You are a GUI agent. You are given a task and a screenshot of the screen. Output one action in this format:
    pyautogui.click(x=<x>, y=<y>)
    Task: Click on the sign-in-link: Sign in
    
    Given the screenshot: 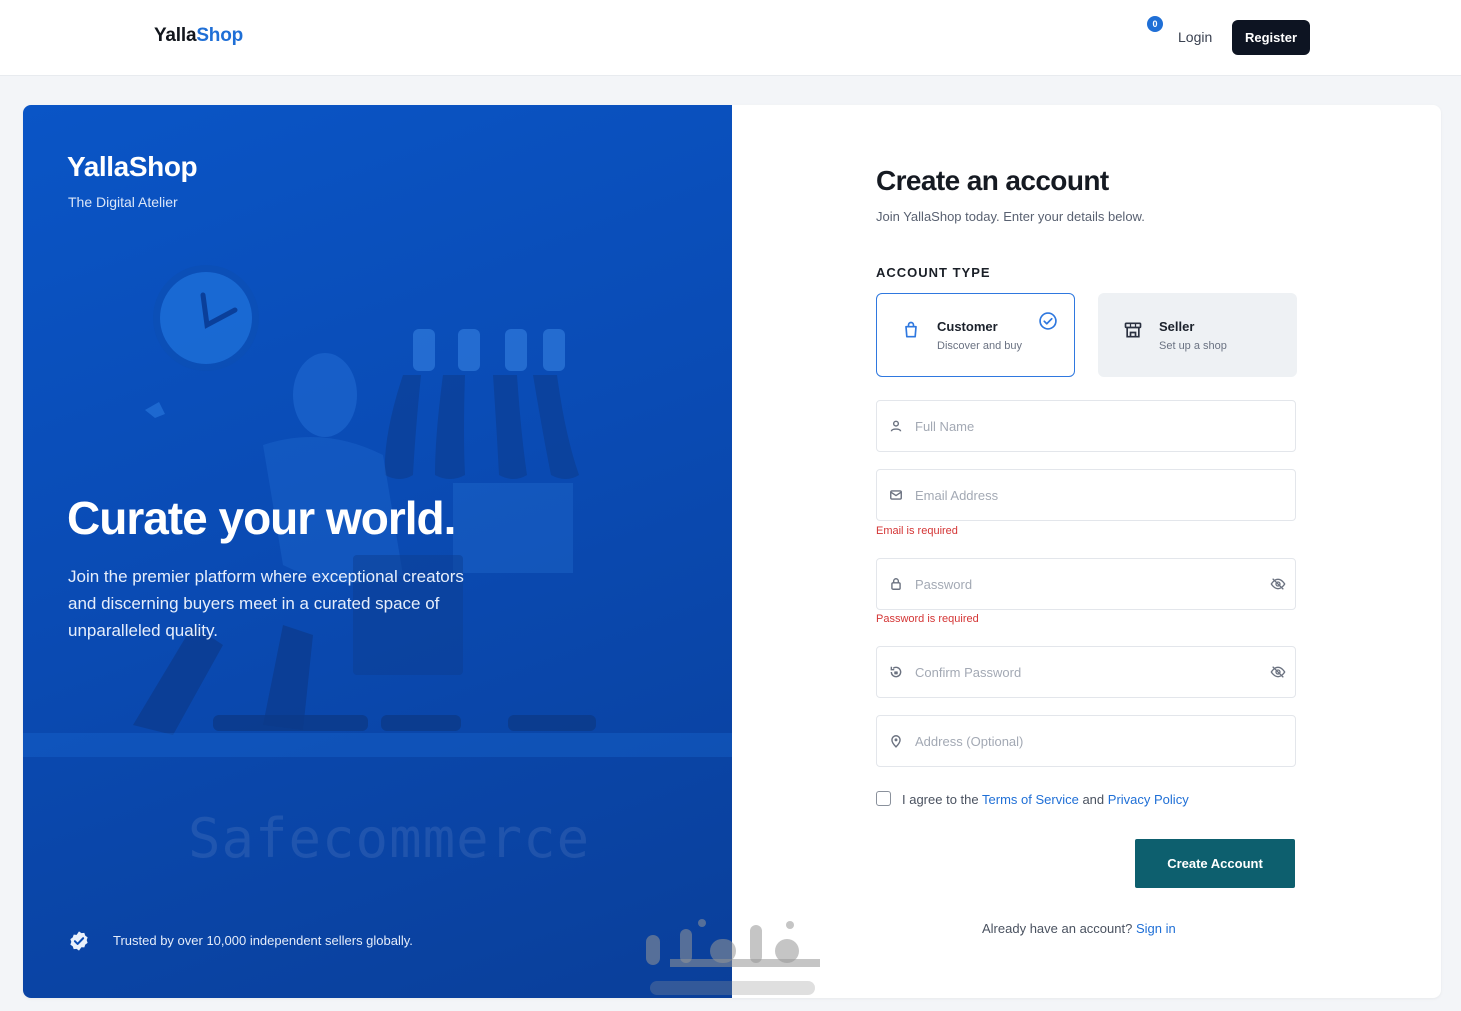 What is the action you would take?
    pyautogui.click(x=1156, y=928)
    